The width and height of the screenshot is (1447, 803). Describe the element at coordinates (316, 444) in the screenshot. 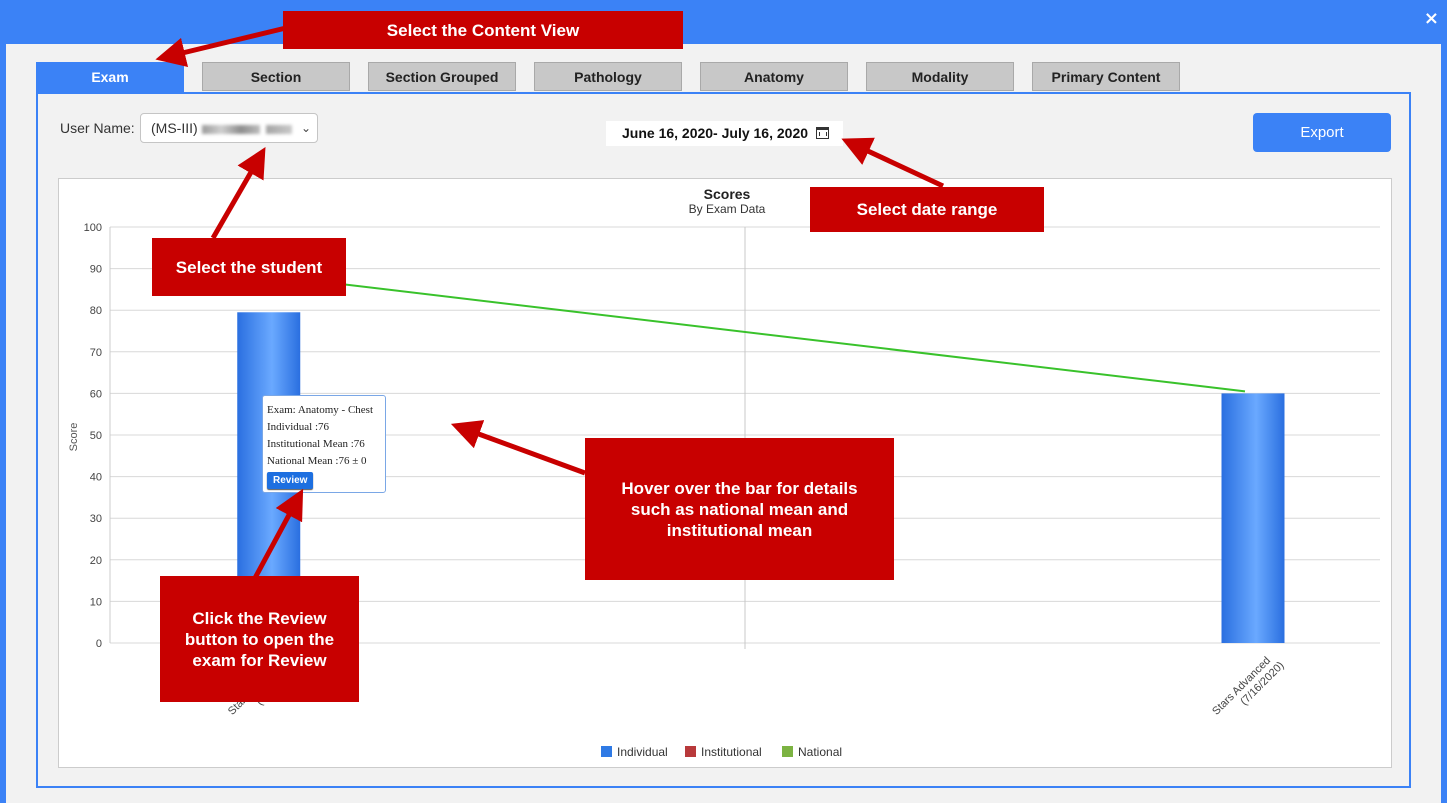

I see `tooltip-institutional: Institutional Mean :76` at that location.